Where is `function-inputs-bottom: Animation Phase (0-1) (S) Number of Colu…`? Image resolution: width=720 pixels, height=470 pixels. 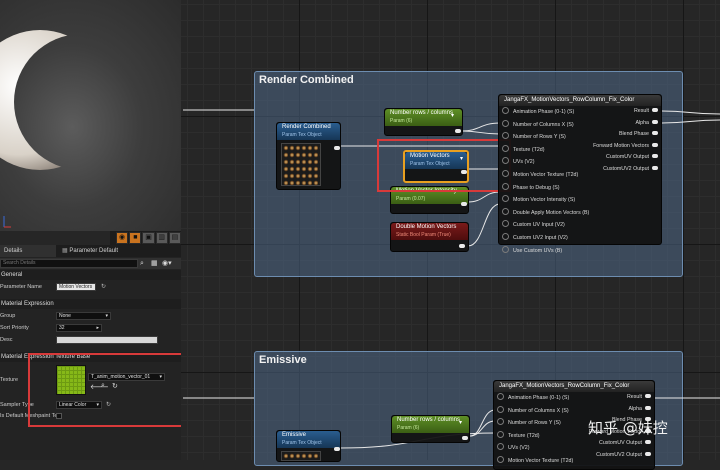
function-inputs-bottom: Animation Phase (0-1) (S) Number of Colu… is located at coordinates (535, 429).